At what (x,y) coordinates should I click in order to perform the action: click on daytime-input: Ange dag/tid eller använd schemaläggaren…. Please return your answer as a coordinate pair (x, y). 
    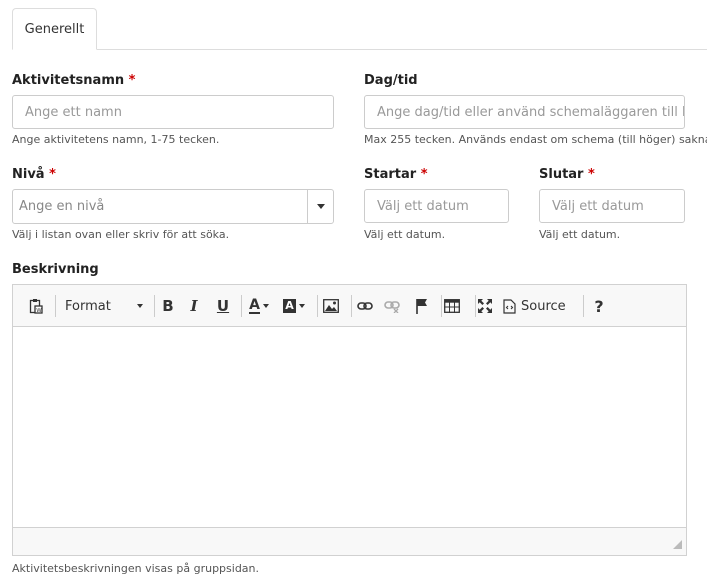
    Looking at the image, I should click on (524, 112).